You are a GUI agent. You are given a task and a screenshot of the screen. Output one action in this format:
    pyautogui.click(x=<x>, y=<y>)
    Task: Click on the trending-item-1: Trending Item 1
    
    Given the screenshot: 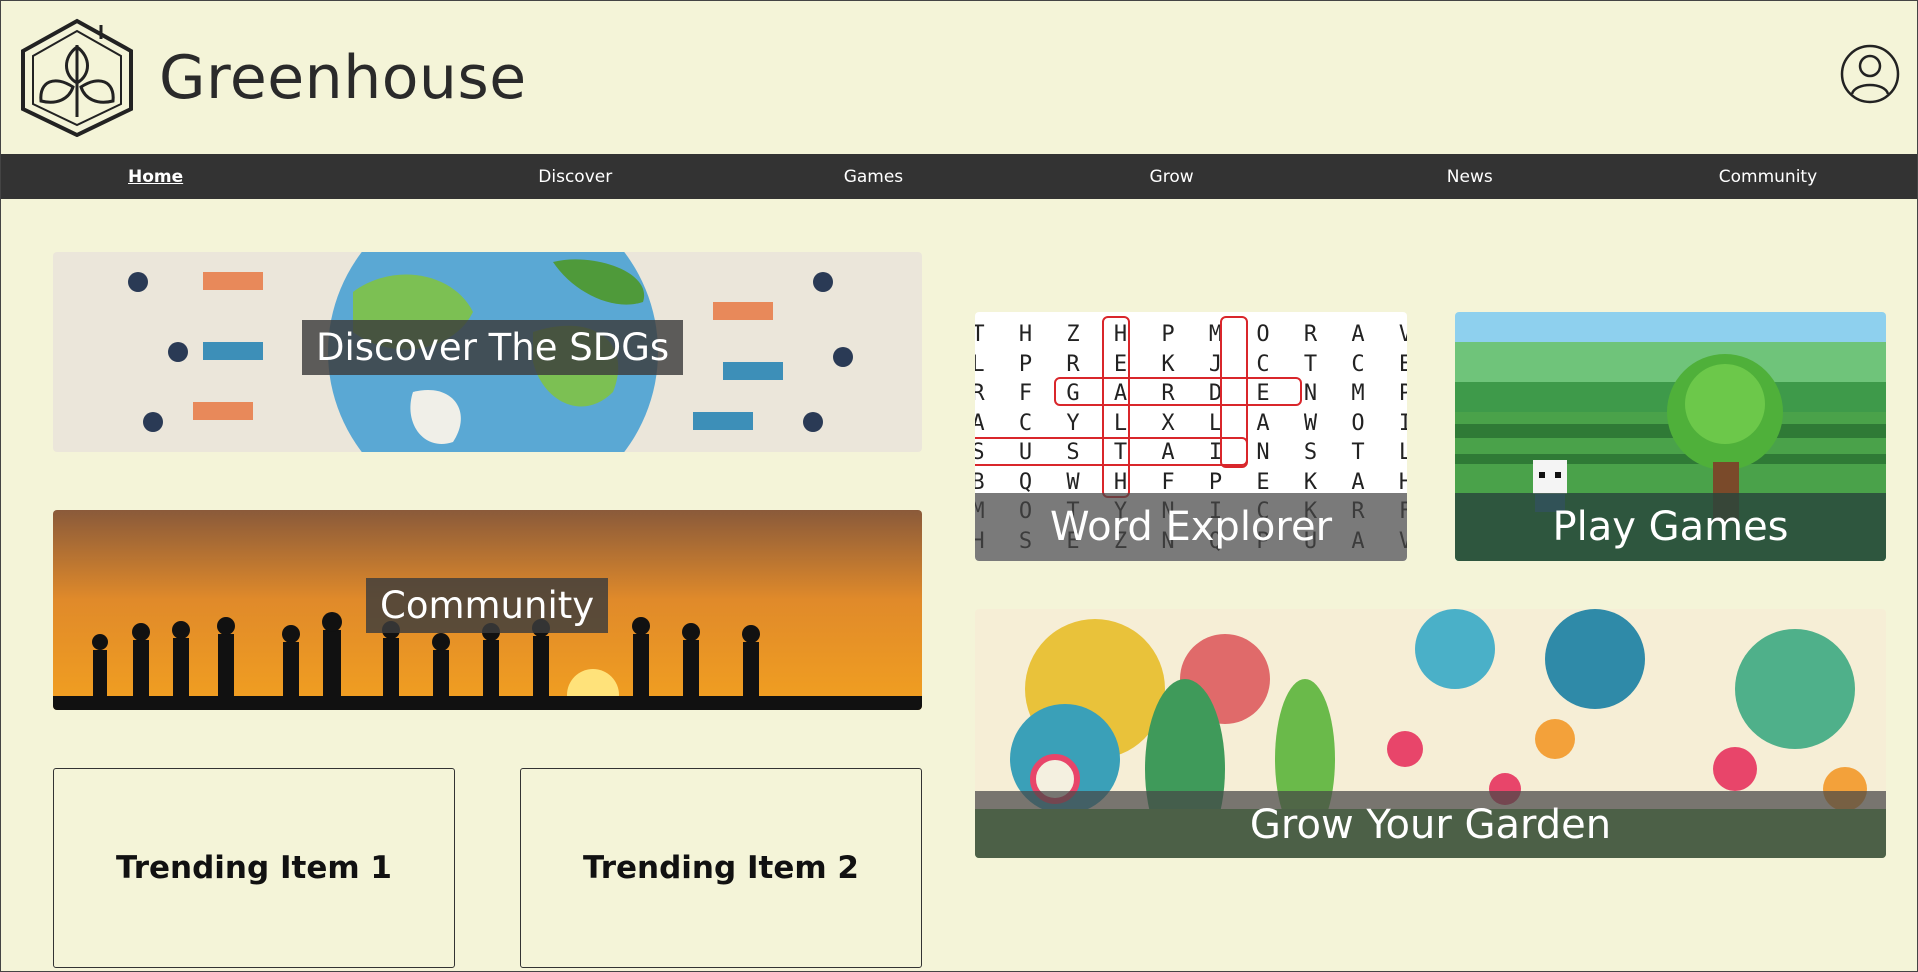 What is the action you would take?
    pyautogui.click(x=254, y=868)
    